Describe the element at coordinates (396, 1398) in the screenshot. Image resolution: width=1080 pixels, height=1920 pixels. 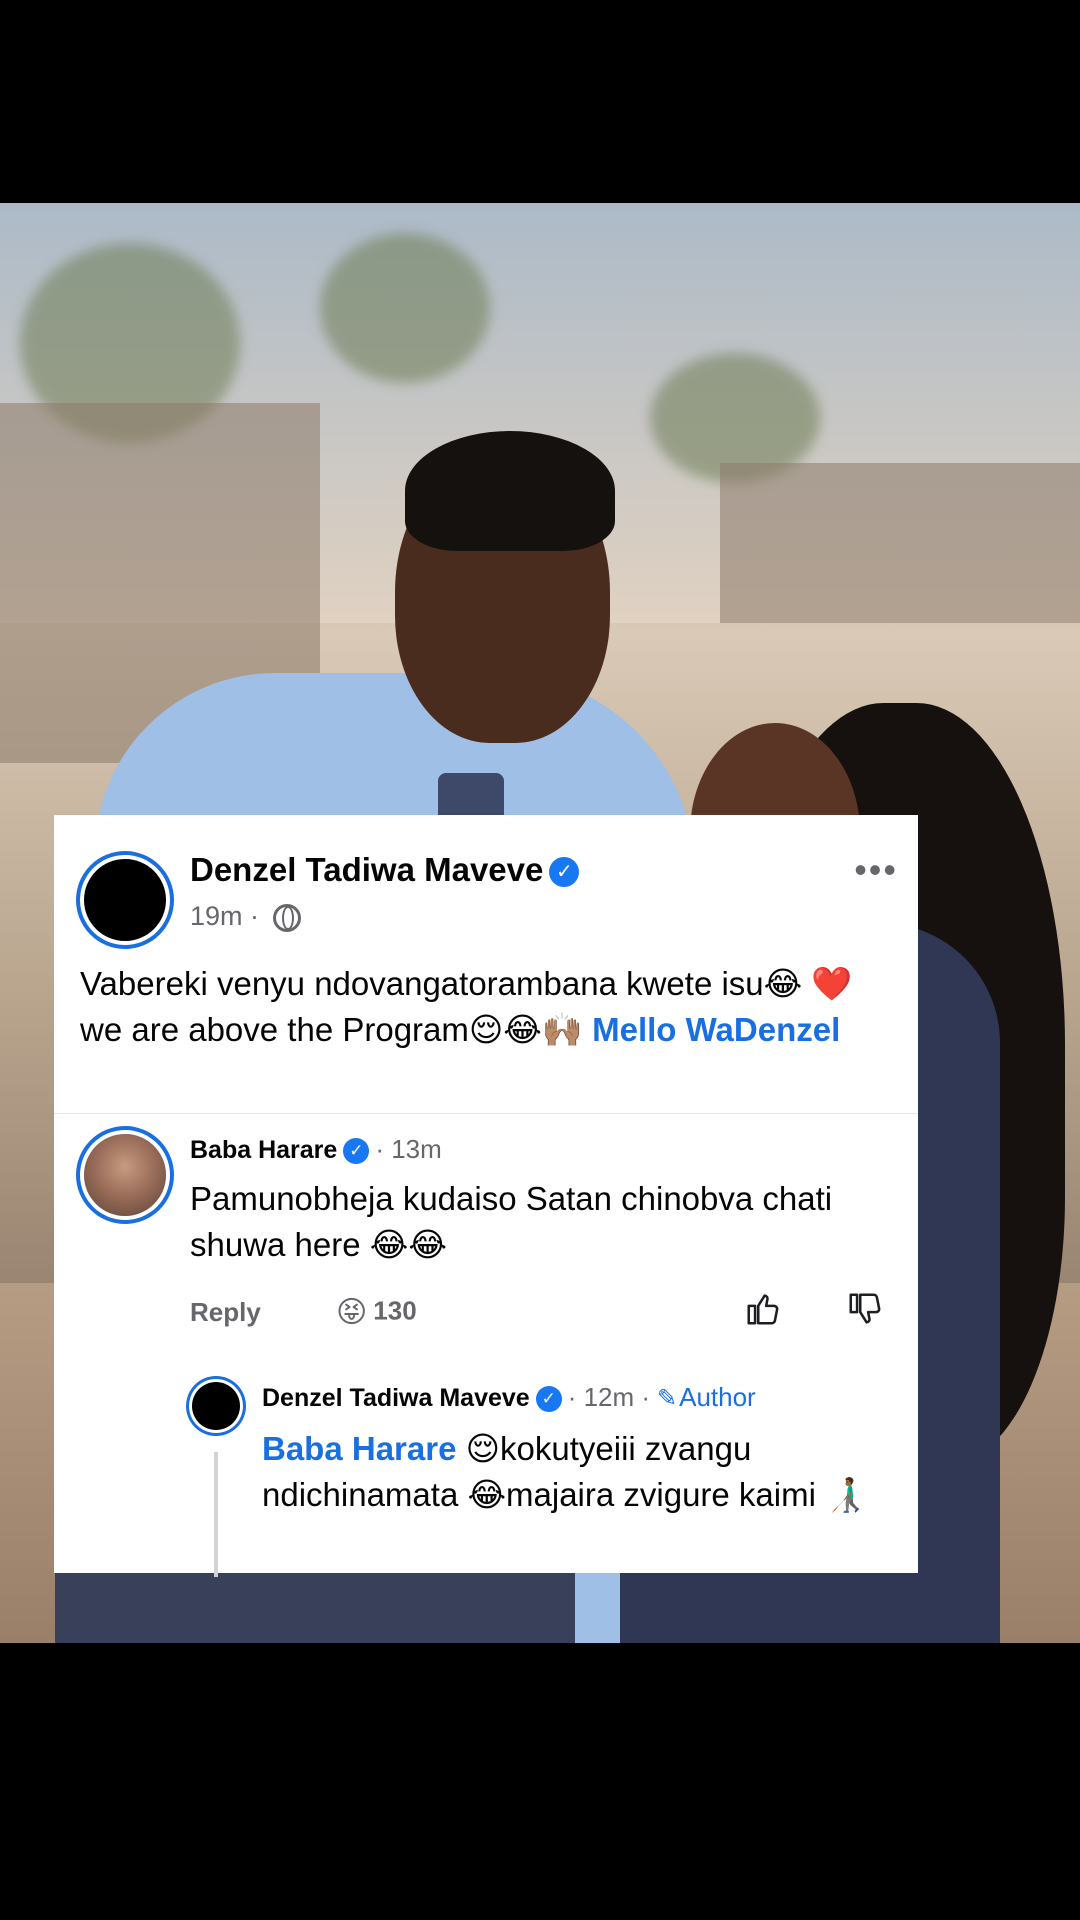
I see `reply-author-name: Denzel Tadiwa Maveve` at that location.